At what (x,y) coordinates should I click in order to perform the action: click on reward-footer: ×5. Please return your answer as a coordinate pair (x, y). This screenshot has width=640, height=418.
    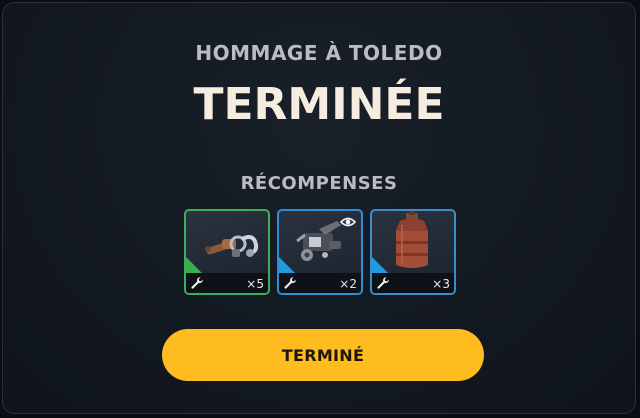
    Looking at the image, I should click on (227, 283).